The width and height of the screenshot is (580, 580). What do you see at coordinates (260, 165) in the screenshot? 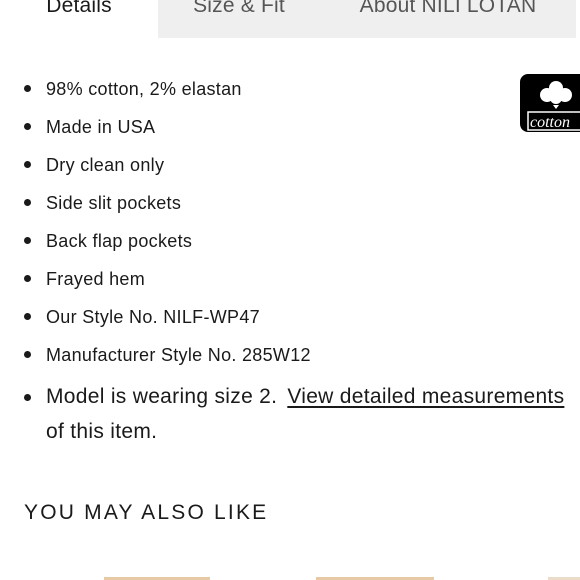
I see `detail-item: Dry clean only` at bounding box center [260, 165].